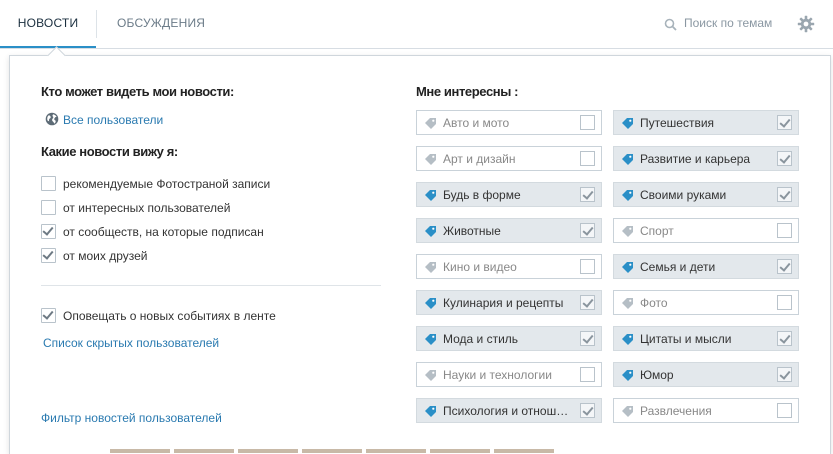 Image resolution: width=833 pixels, height=454 pixels. What do you see at coordinates (509, 338) in the screenshot?
I see `interest-tag: Мода и стиль` at bounding box center [509, 338].